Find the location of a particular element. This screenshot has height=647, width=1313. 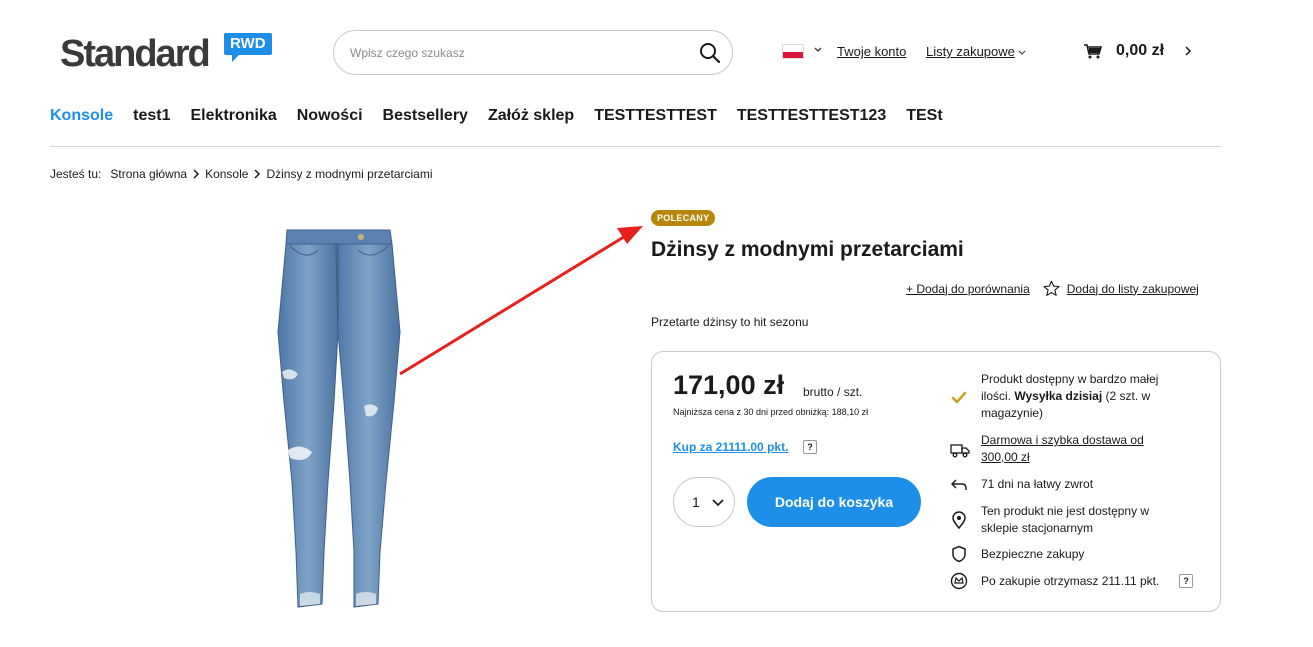

nav-item-test1: test1 is located at coordinates (151, 116).